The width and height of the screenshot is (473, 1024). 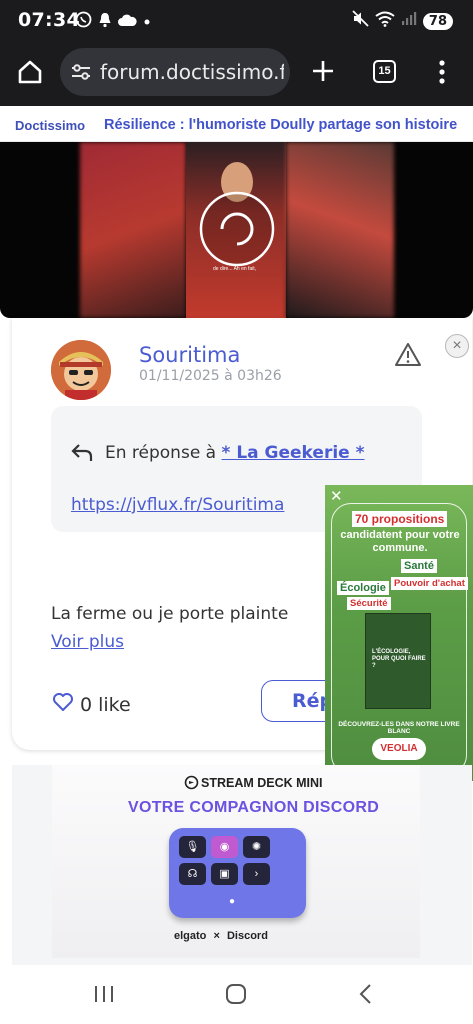 I want to click on url-text: forum.doctissimo.fr/, so click(x=192, y=72).